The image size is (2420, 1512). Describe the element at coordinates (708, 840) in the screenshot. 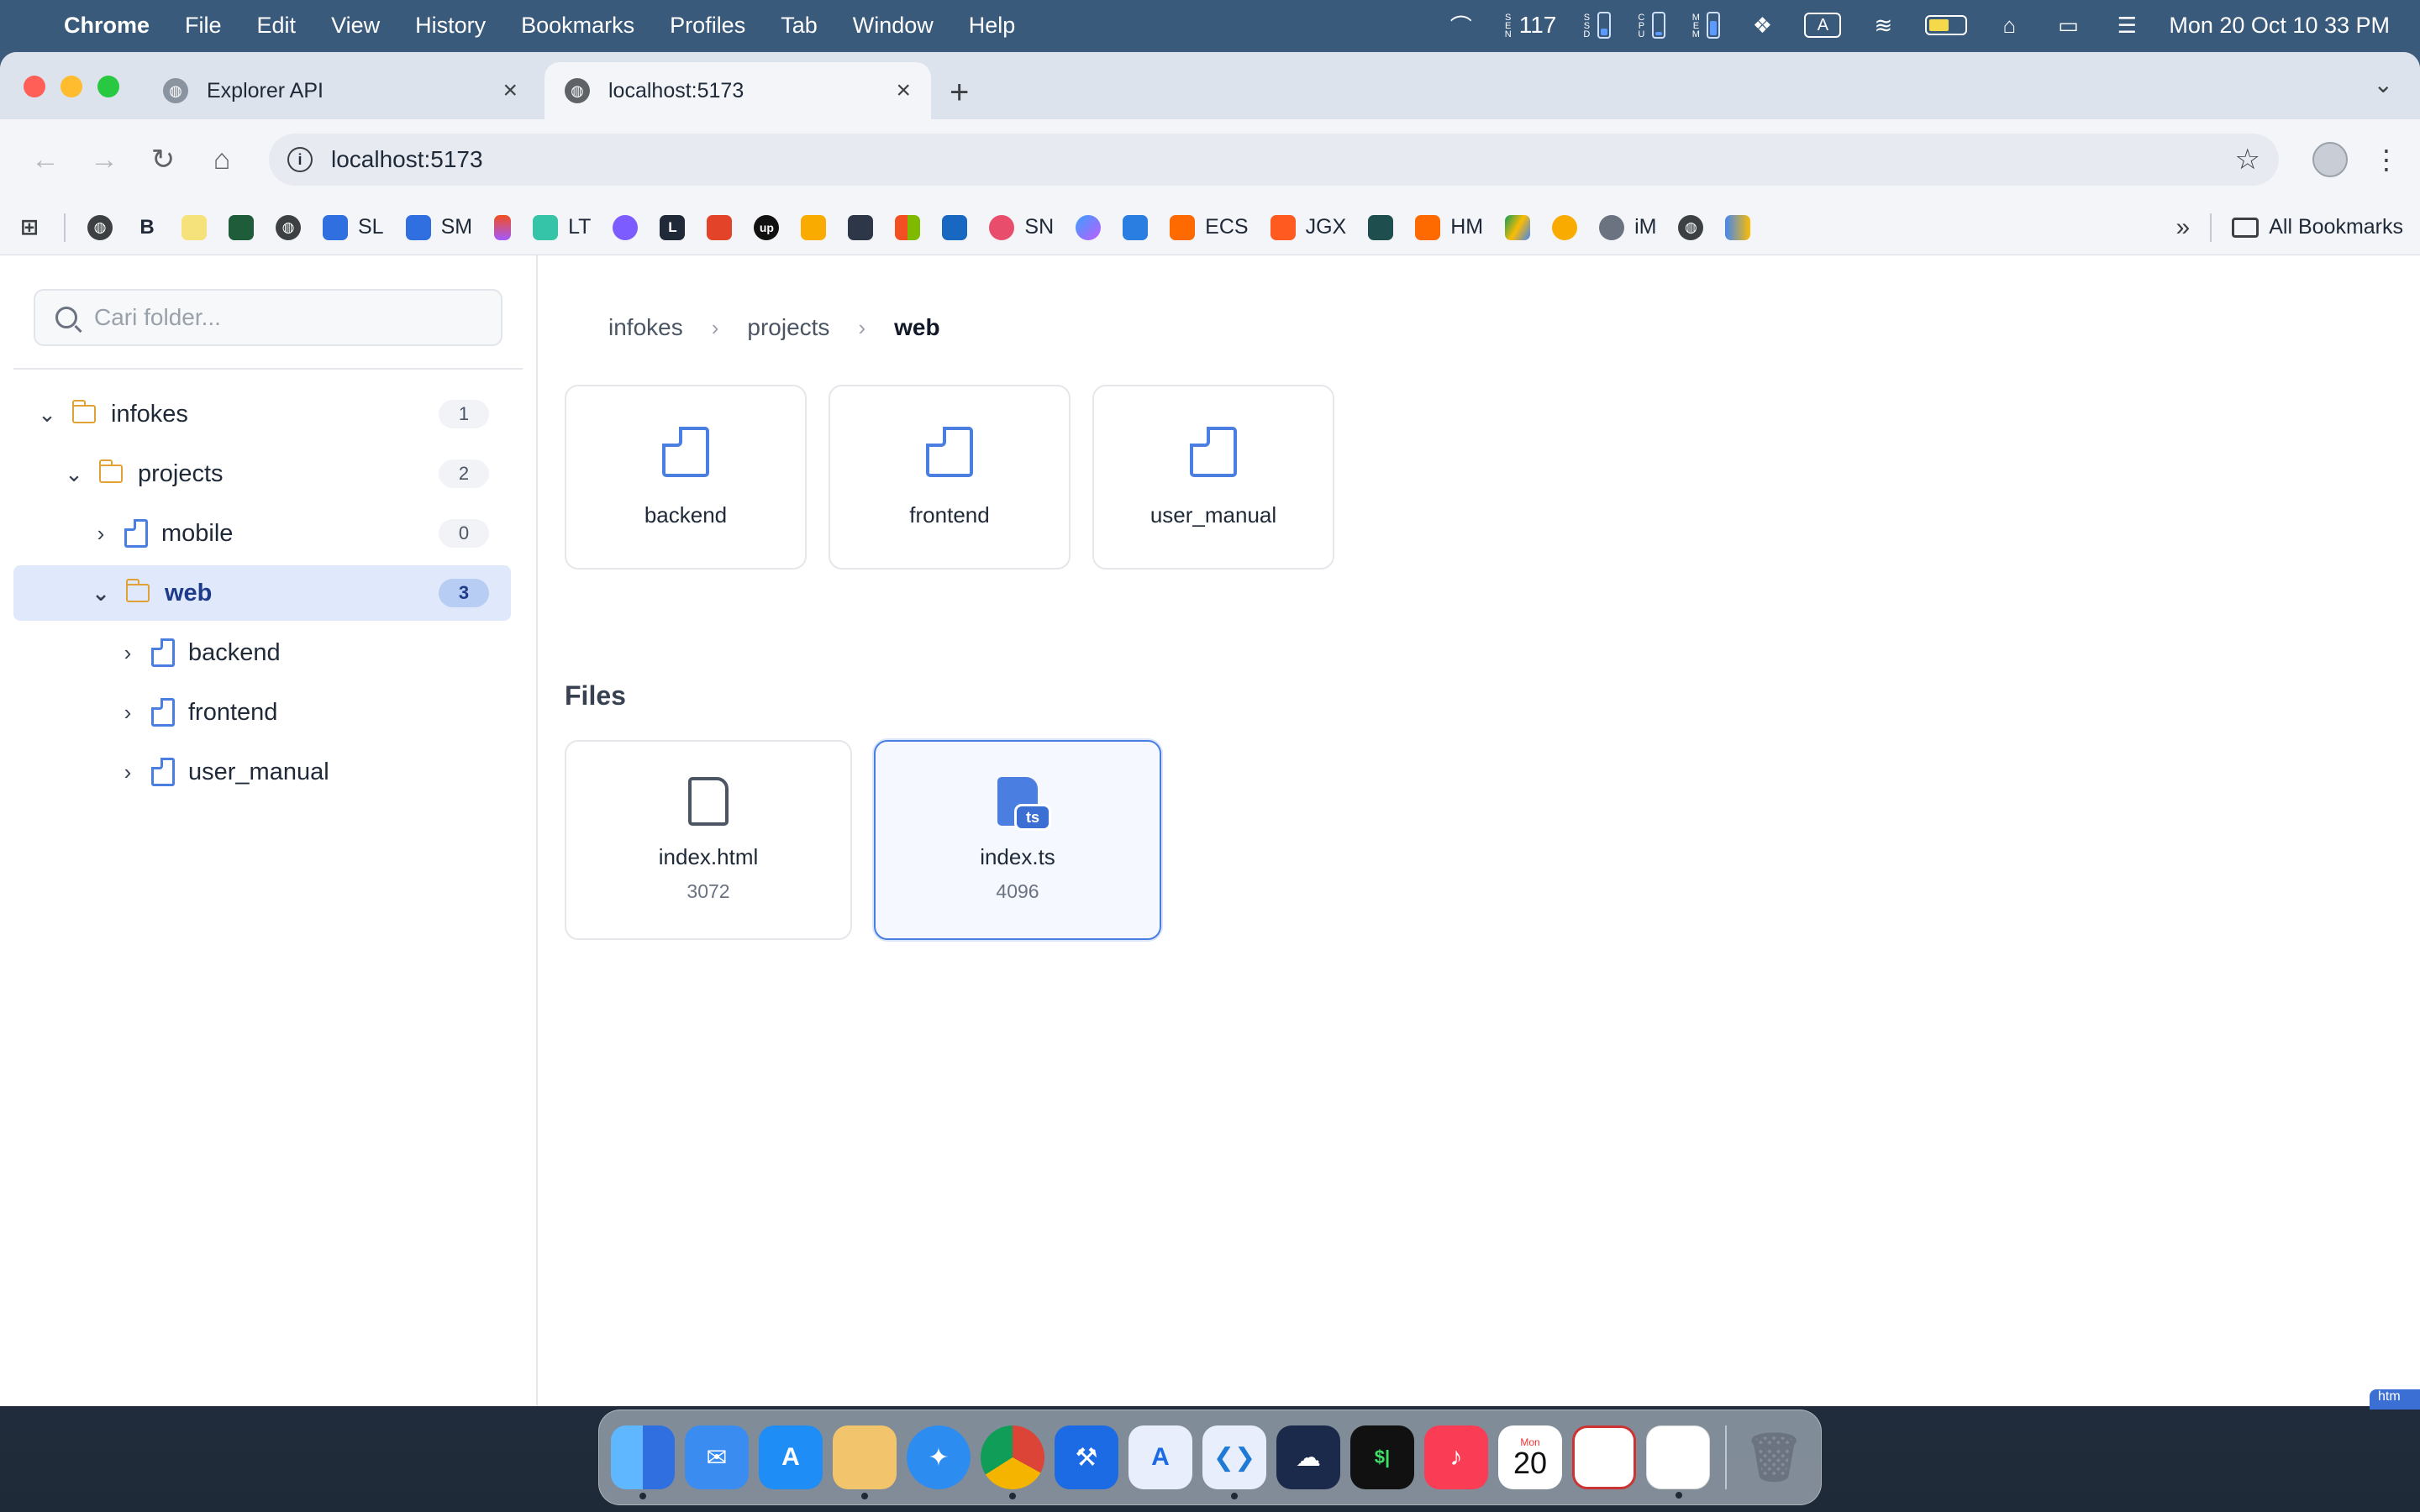

I see `file-card-index-html: index.html 3072` at that location.